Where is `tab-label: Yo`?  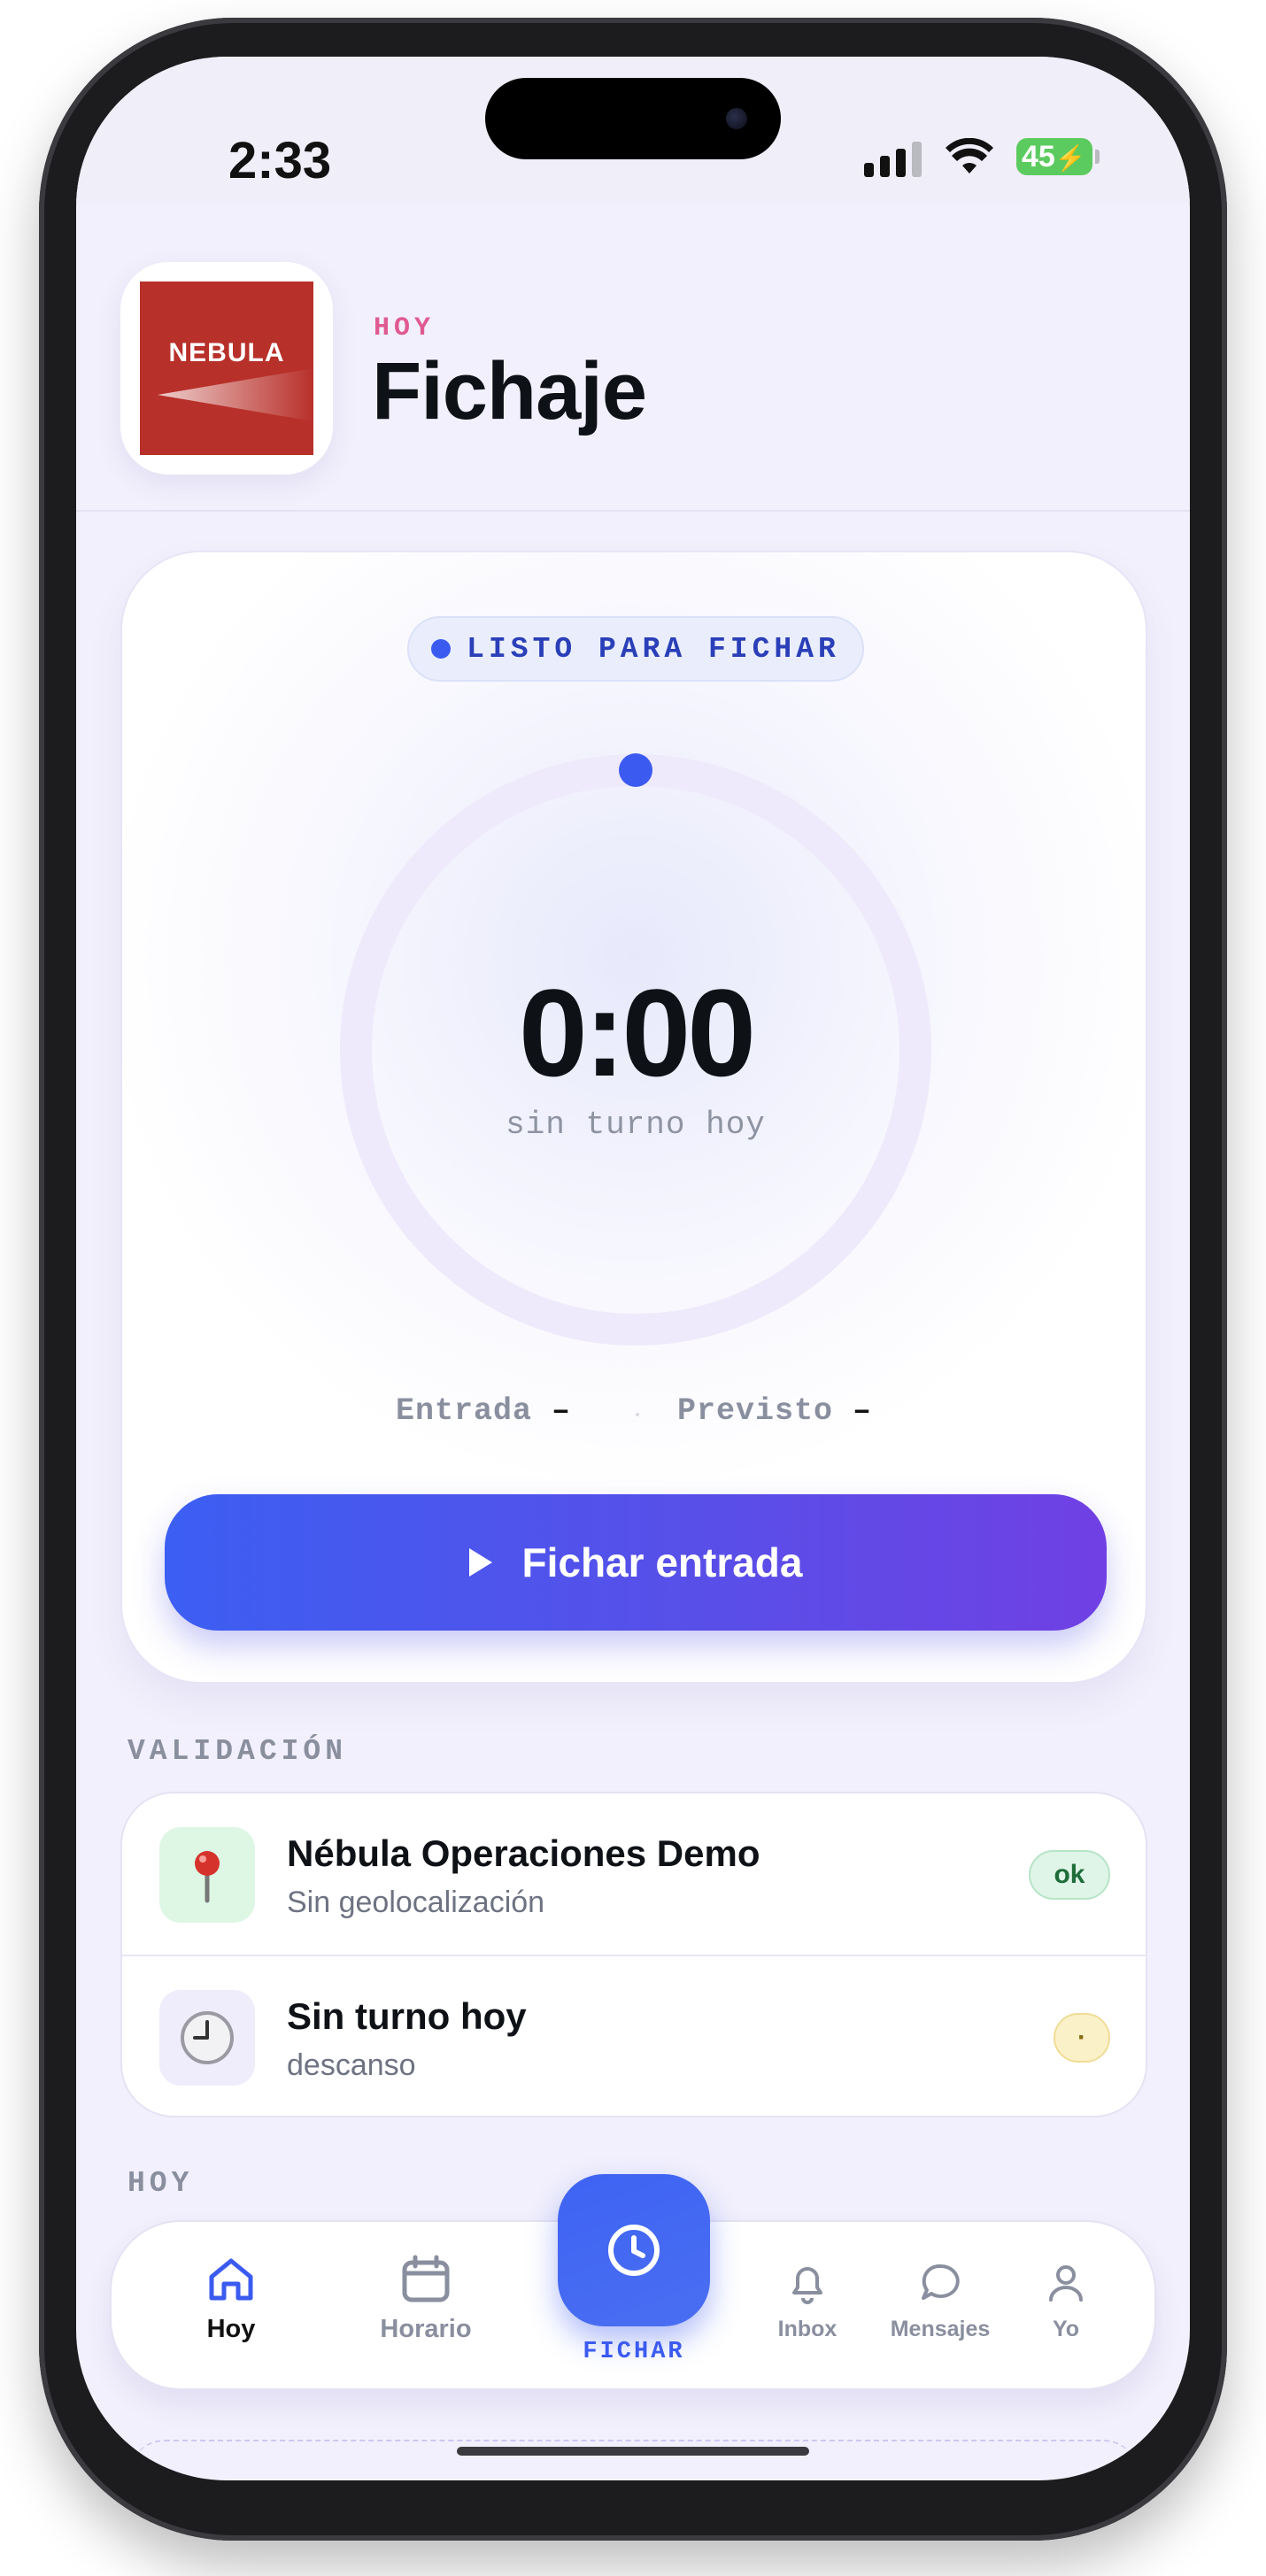
tab-label: Yo is located at coordinates (1066, 2329).